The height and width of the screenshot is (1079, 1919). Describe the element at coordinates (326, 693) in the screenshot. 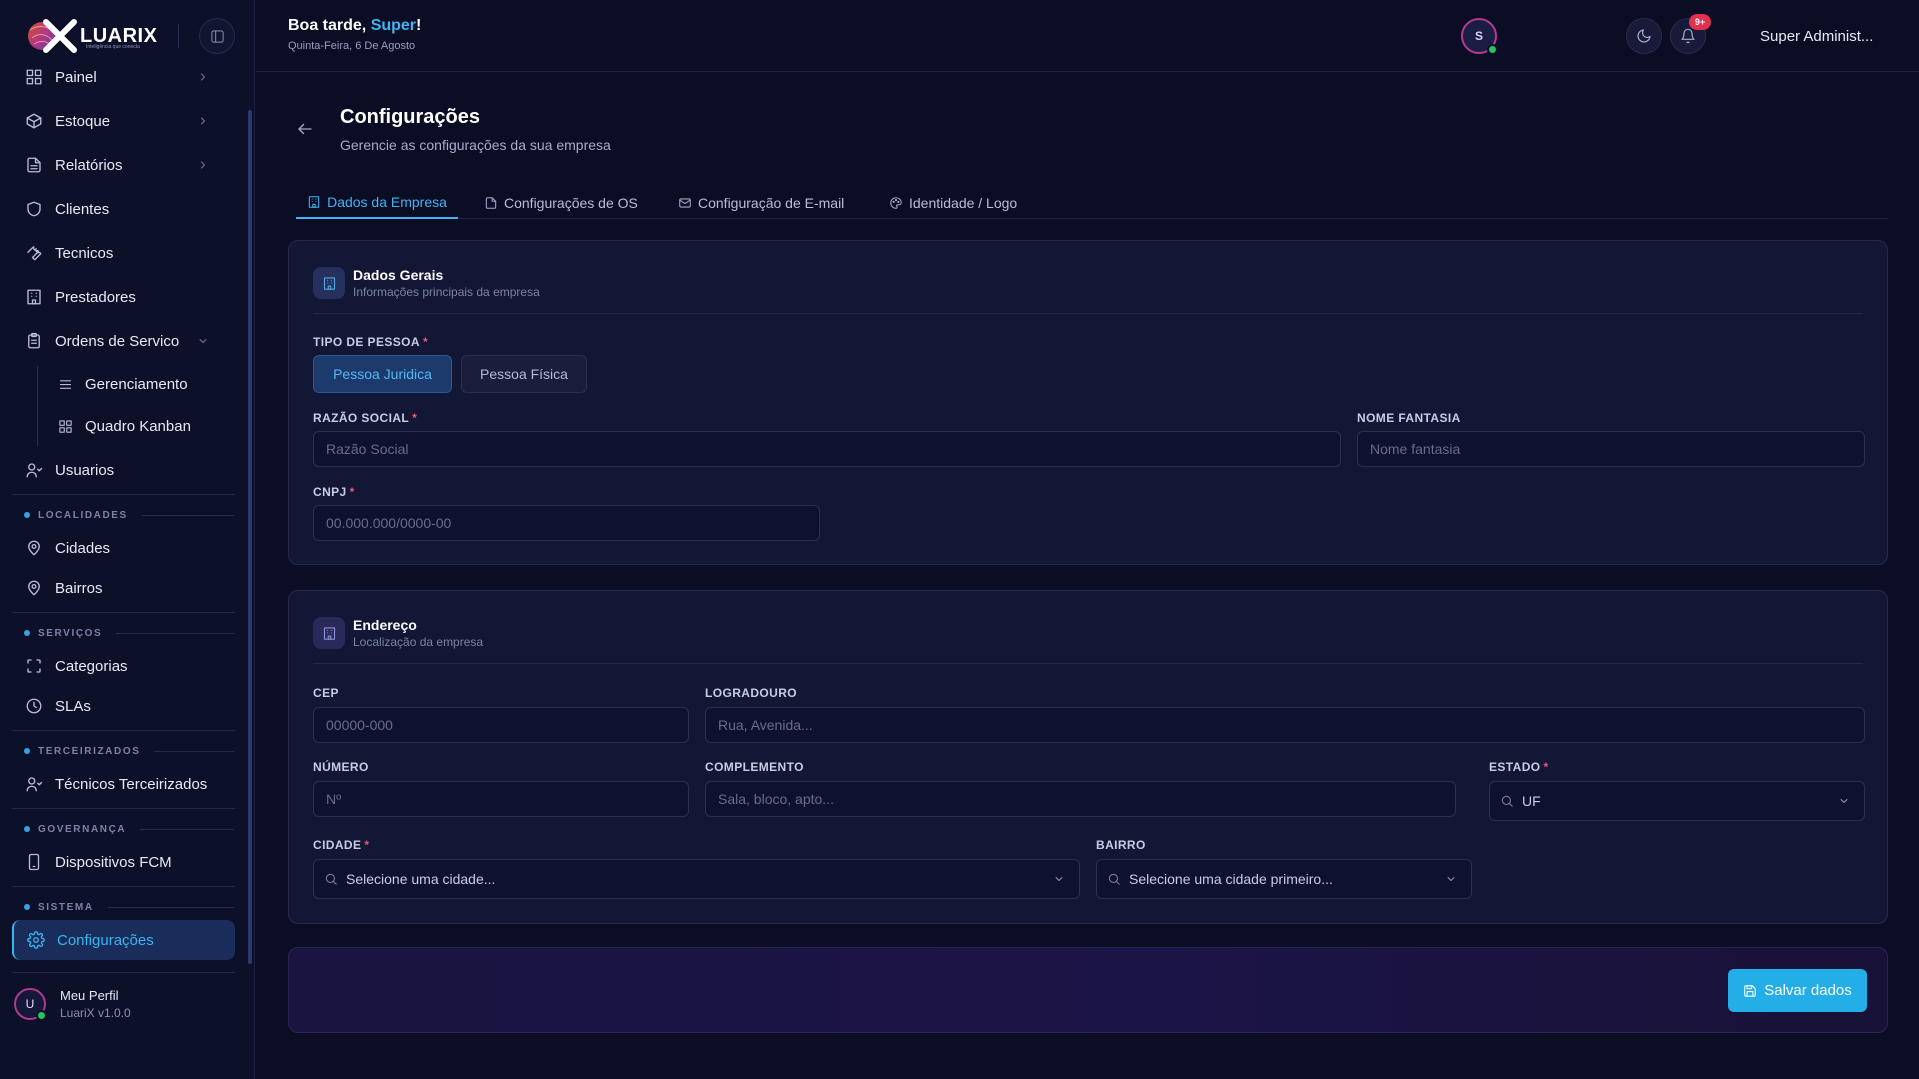

I see `cep-label: CEP` at that location.